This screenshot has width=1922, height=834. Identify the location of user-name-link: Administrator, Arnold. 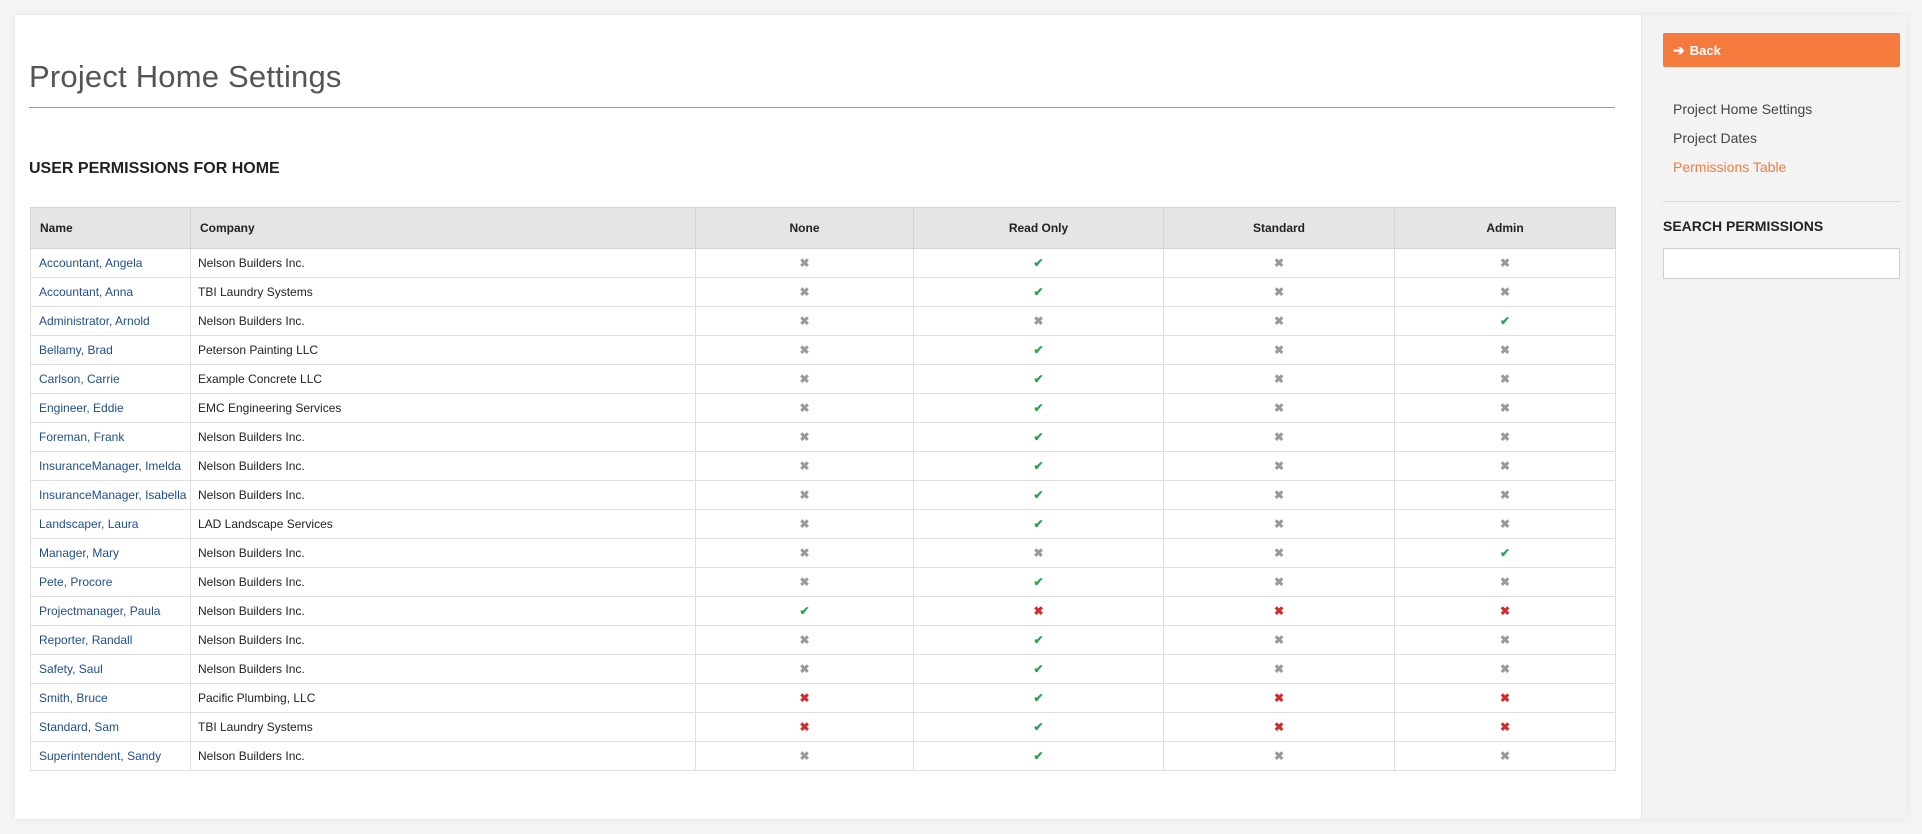
(94, 321).